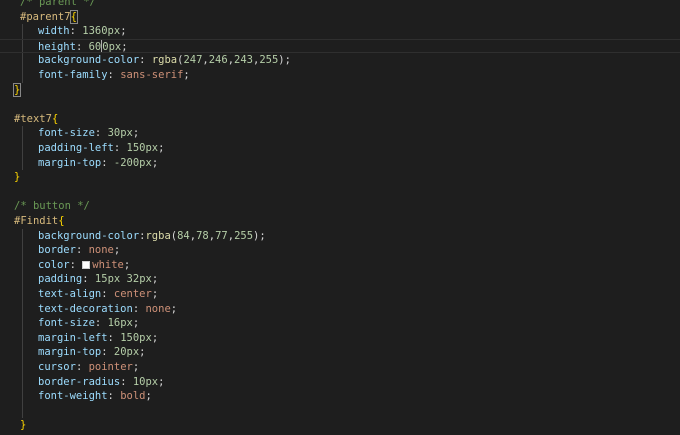 Image resolution: width=680 pixels, height=435 pixels. I want to click on code-line: padding: 15px 32px;, so click(340, 279).